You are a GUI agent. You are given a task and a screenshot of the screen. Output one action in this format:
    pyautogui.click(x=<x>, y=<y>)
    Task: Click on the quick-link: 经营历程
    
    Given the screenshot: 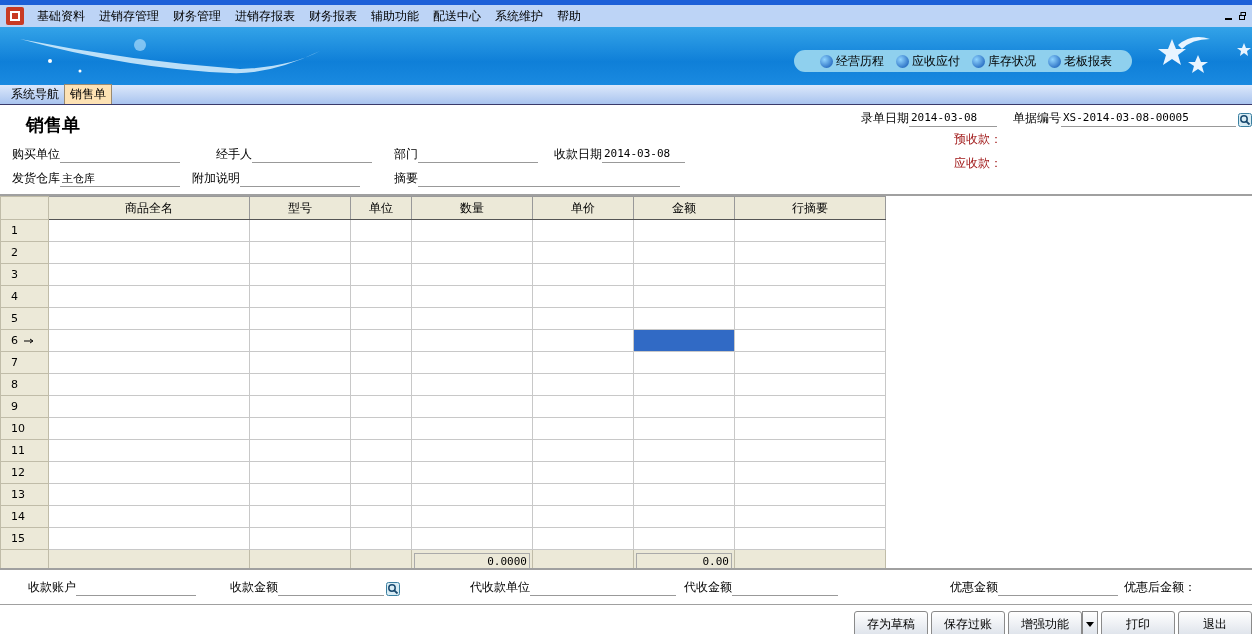 What is the action you would take?
    pyautogui.click(x=852, y=61)
    